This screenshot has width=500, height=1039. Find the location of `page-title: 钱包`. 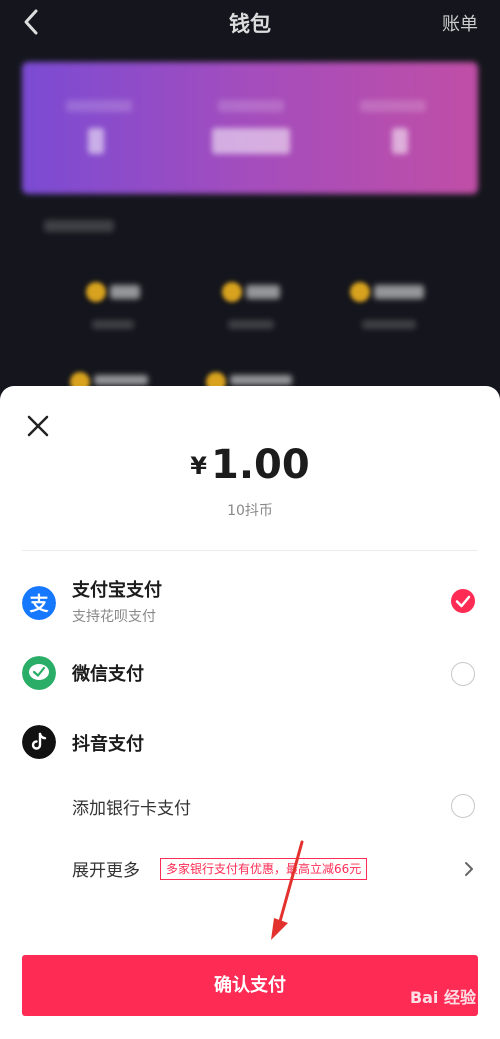

page-title: 钱包 is located at coordinates (250, 24).